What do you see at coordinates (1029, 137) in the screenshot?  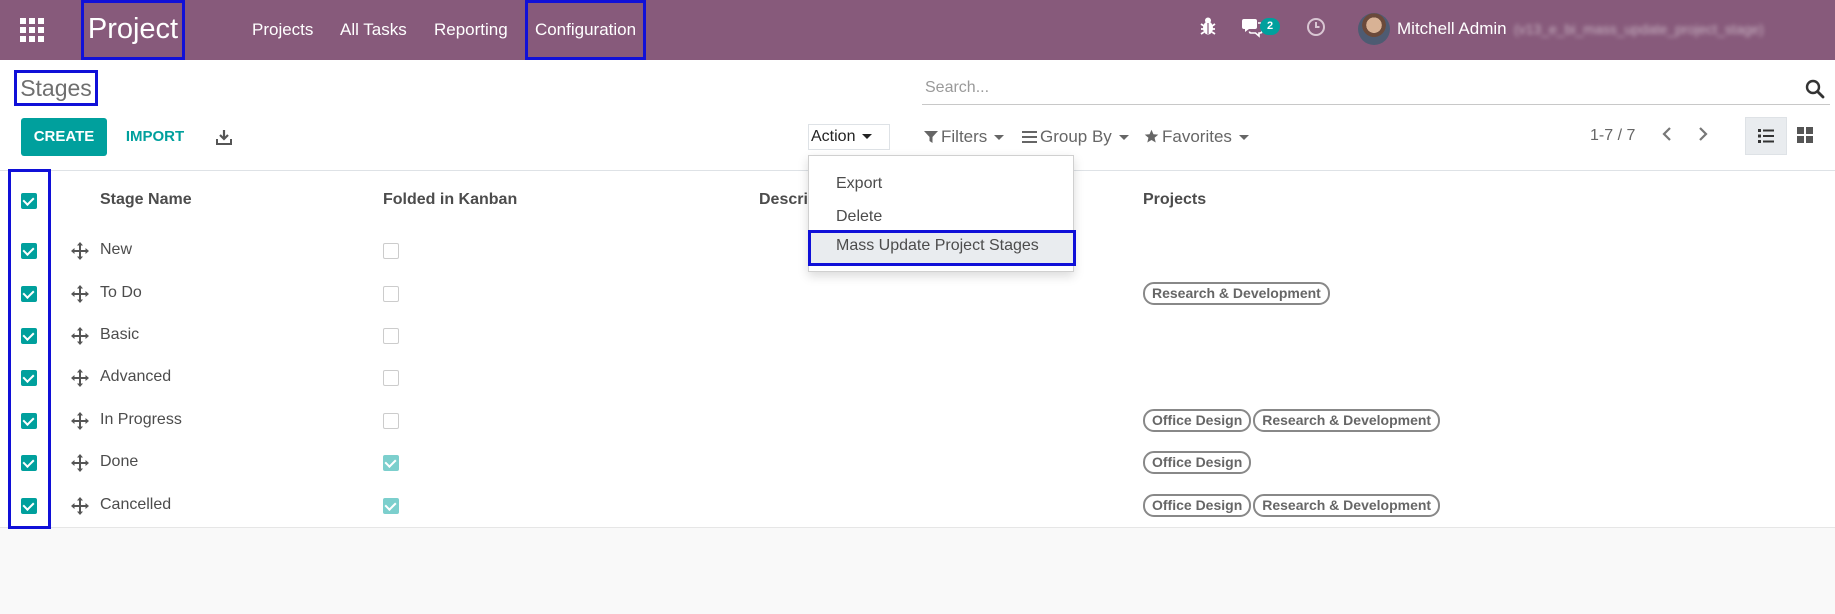 I see `group-by-icon` at bounding box center [1029, 137].